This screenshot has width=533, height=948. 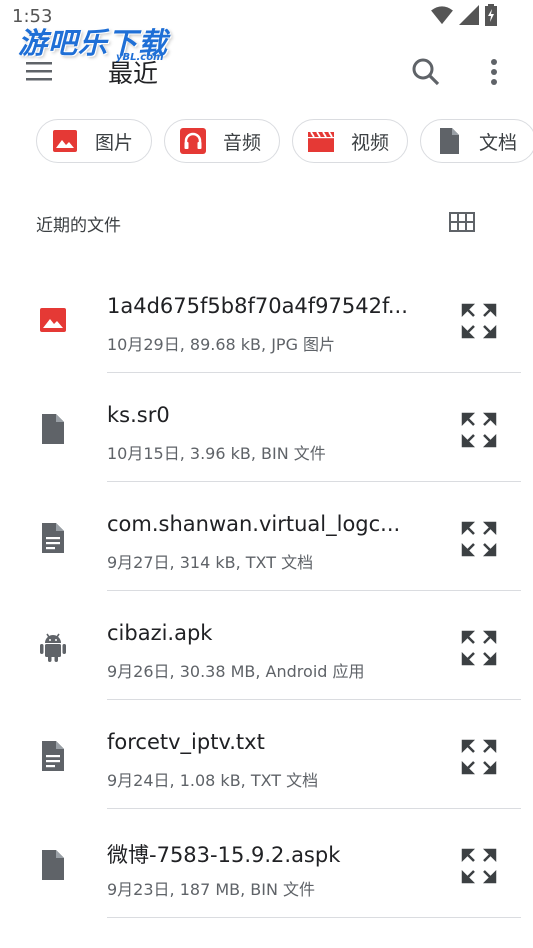 I want to click on file-meta: 9月27日, 314 kB, TXT 文档, so click(x=210, y=562).